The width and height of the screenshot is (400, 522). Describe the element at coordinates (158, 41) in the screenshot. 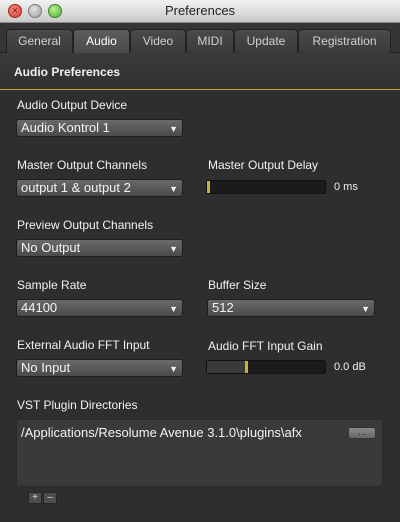

I see `tab-video: Video` at that location.